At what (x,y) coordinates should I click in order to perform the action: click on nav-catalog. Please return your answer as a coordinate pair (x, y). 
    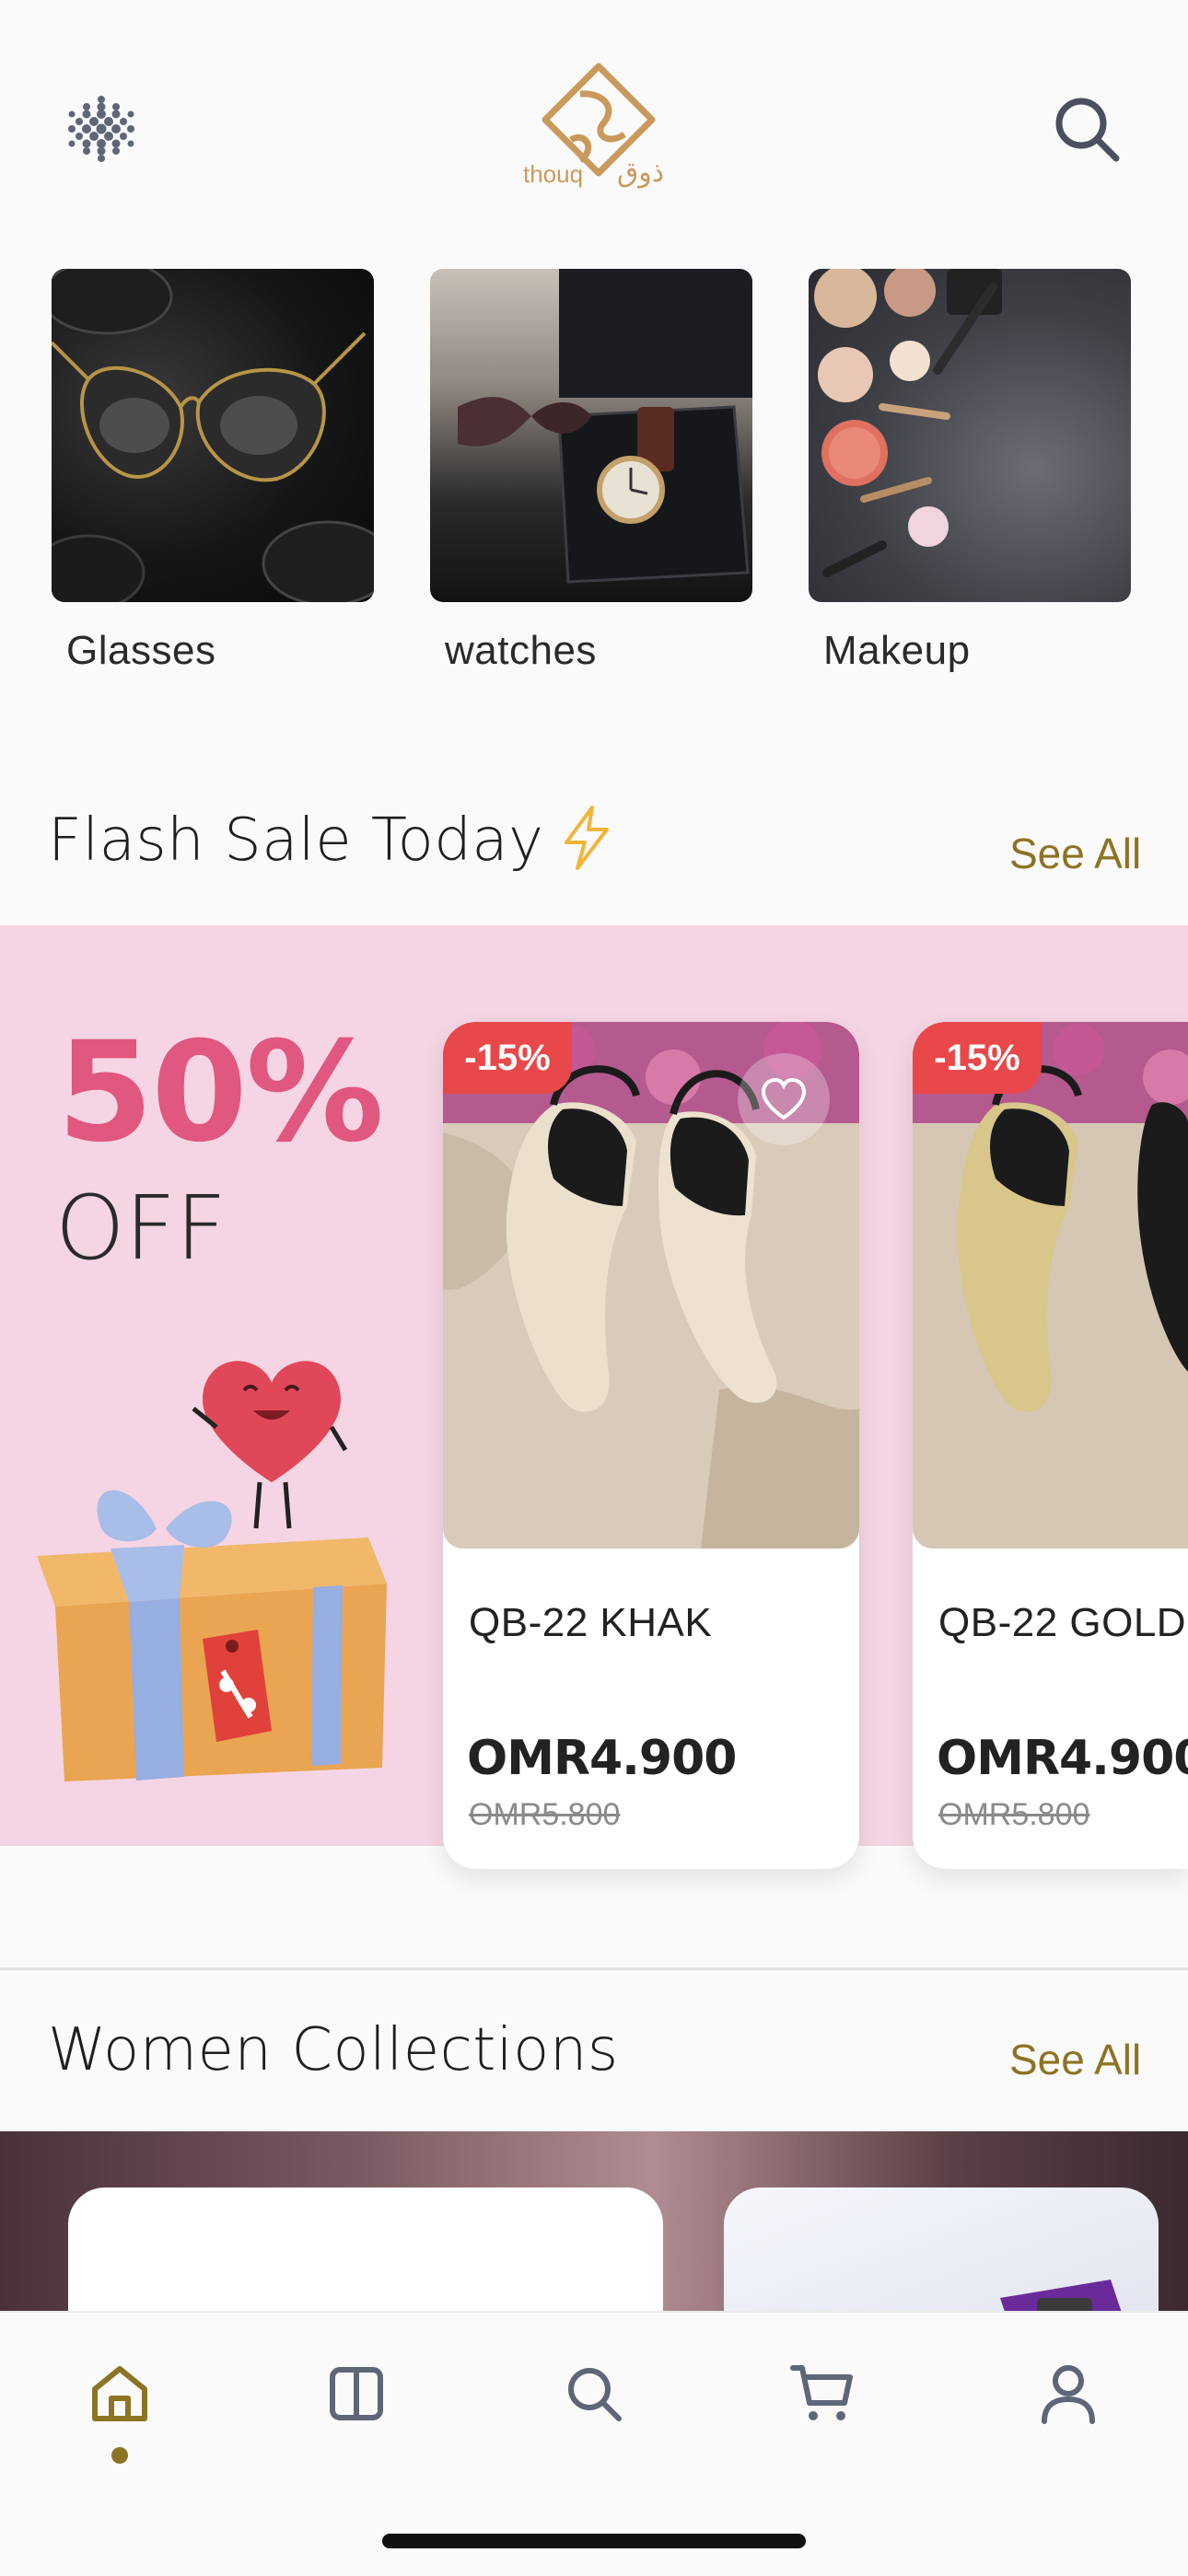
    Looking at the image, I should click on (356, 2394).